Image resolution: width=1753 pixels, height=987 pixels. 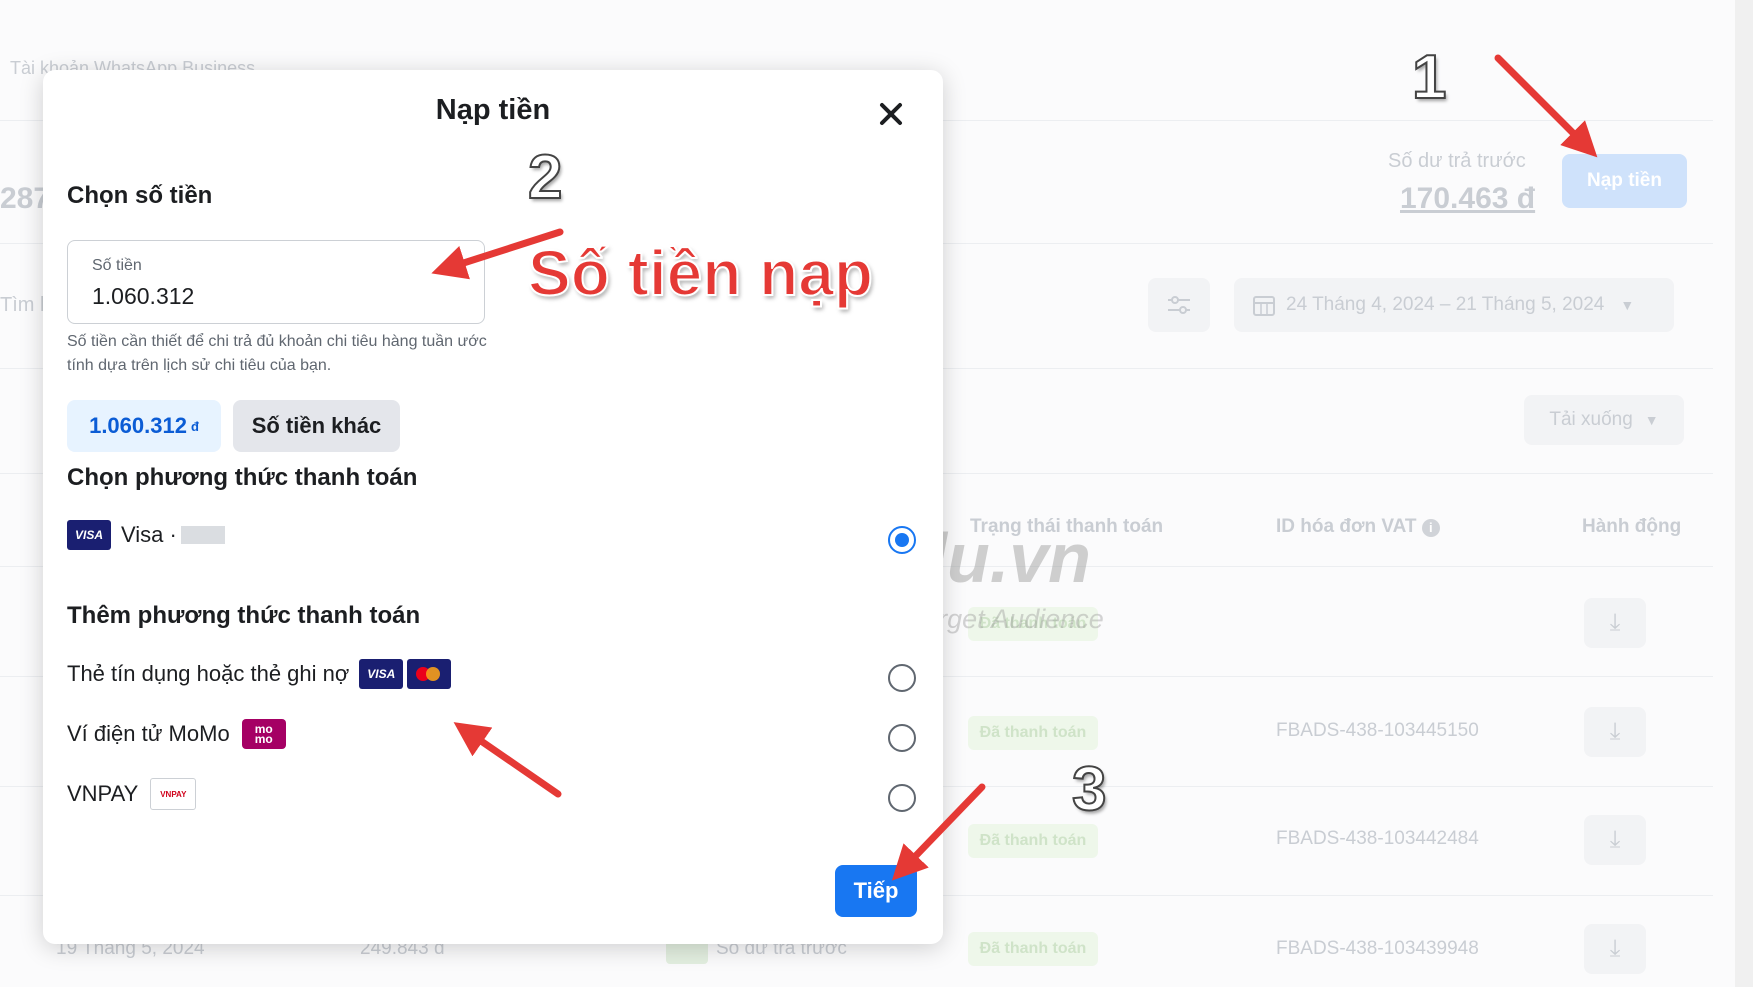 What do you see at coordinates (700, 273) in the screenshot?
I see `amount-callout: Số tiền nạp` at bounding box center [700, 273].